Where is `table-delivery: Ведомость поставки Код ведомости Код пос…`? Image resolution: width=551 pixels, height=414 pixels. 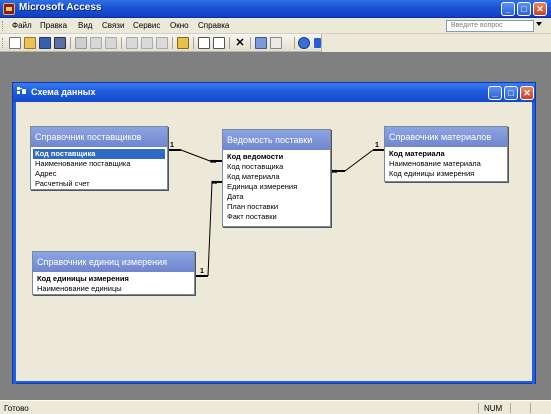 table-delivery: Ведомость поставки Код ведомости Код пос… is located at coordinates (276, 178).